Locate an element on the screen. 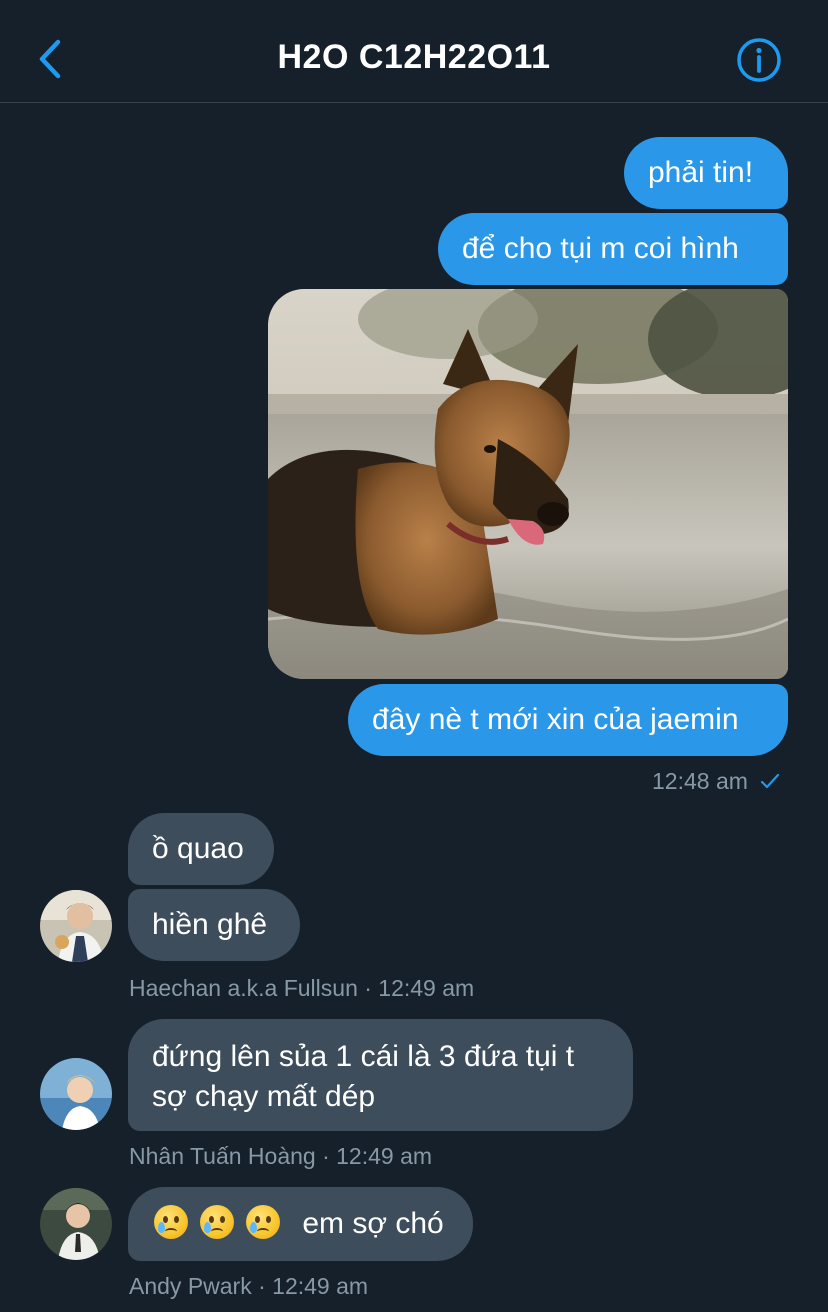 Image resolution: width=828 pixels, height=1312 pixels. timestamp-text: 12:48 am is located at coordinates (700, 781).